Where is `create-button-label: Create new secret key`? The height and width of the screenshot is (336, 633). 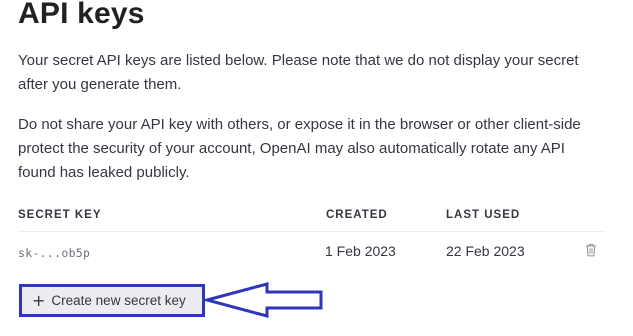
create-button-label: Create new secret key is located at coordinates (118, 300).